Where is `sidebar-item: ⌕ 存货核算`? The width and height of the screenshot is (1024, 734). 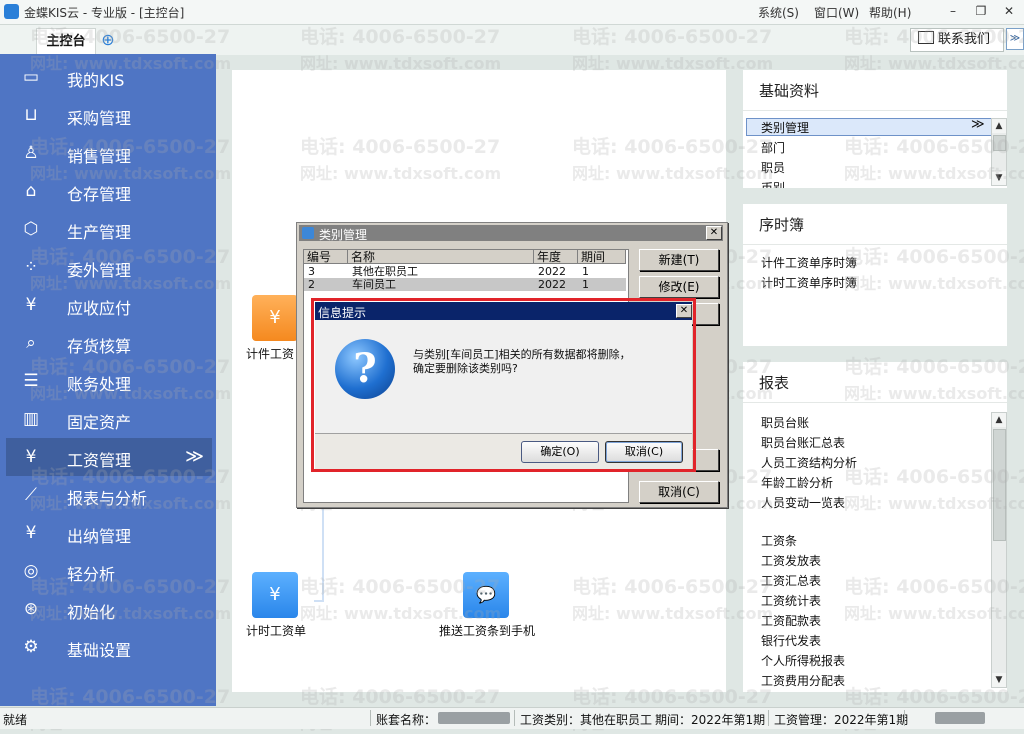
sidebar-item: ⌕ 存货核算 is located at coordinates (109, 343).